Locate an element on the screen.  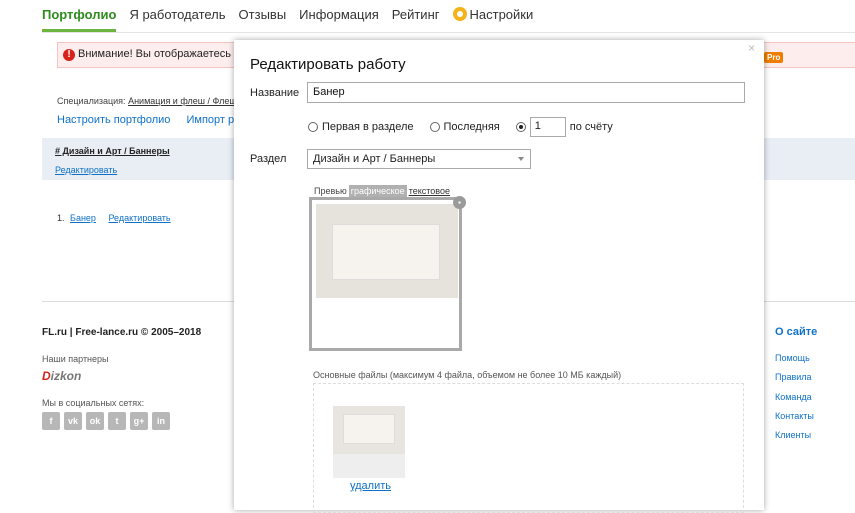
about-link-team: Команда is located at coordinates (794, 401).